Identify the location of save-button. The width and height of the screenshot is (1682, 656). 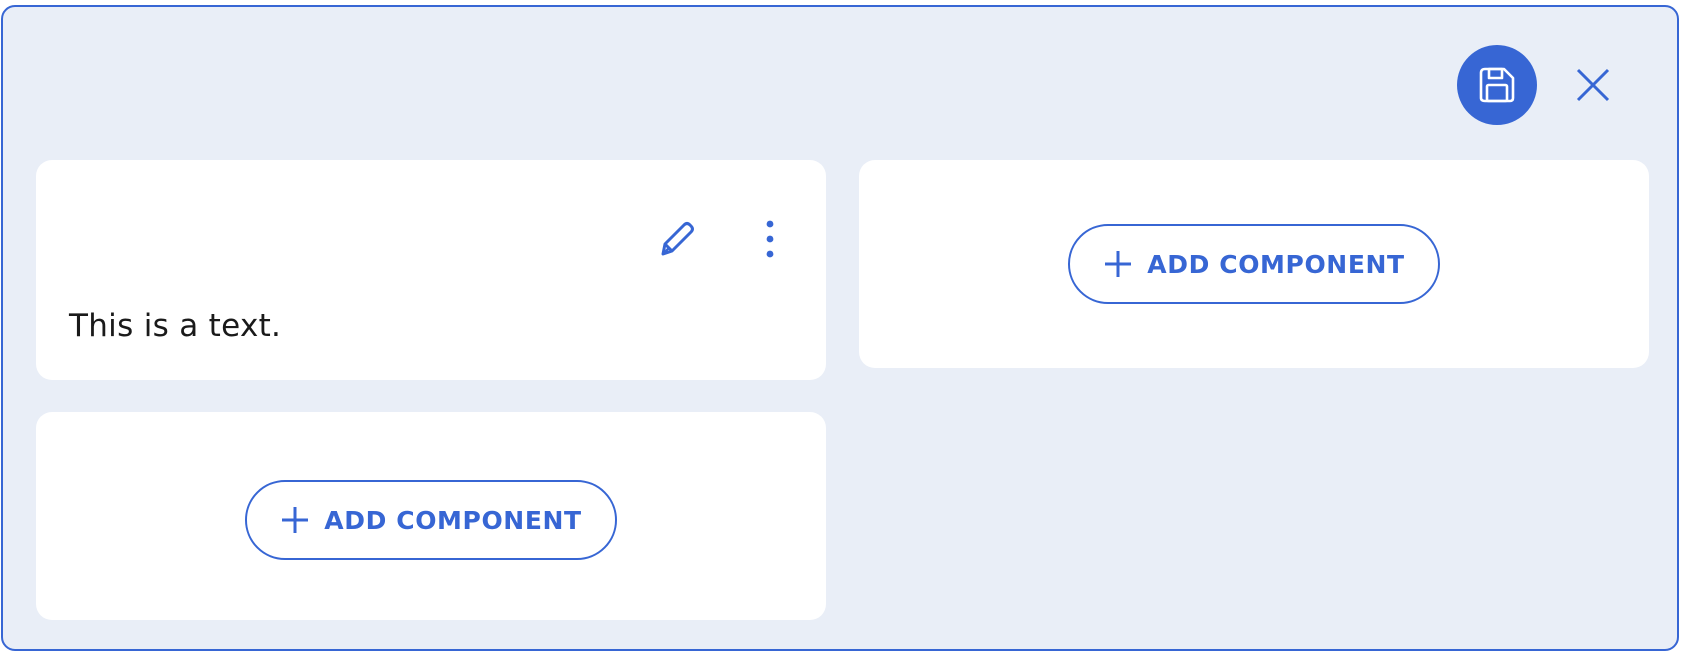
(1497, 85).